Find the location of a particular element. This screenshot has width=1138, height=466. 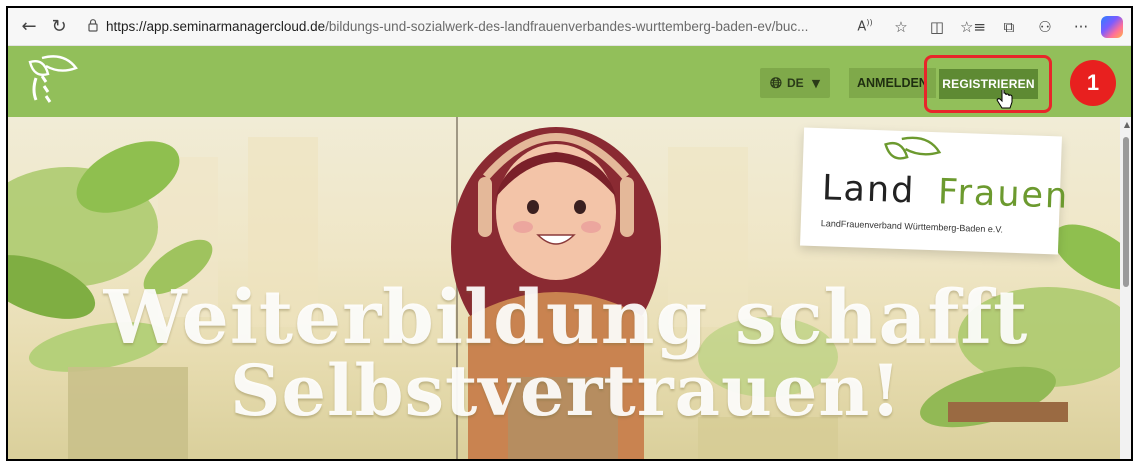

logo-subtitle: LandFrauenverband Württemberg-Baden e.V. is located at coordinates (912, 226).